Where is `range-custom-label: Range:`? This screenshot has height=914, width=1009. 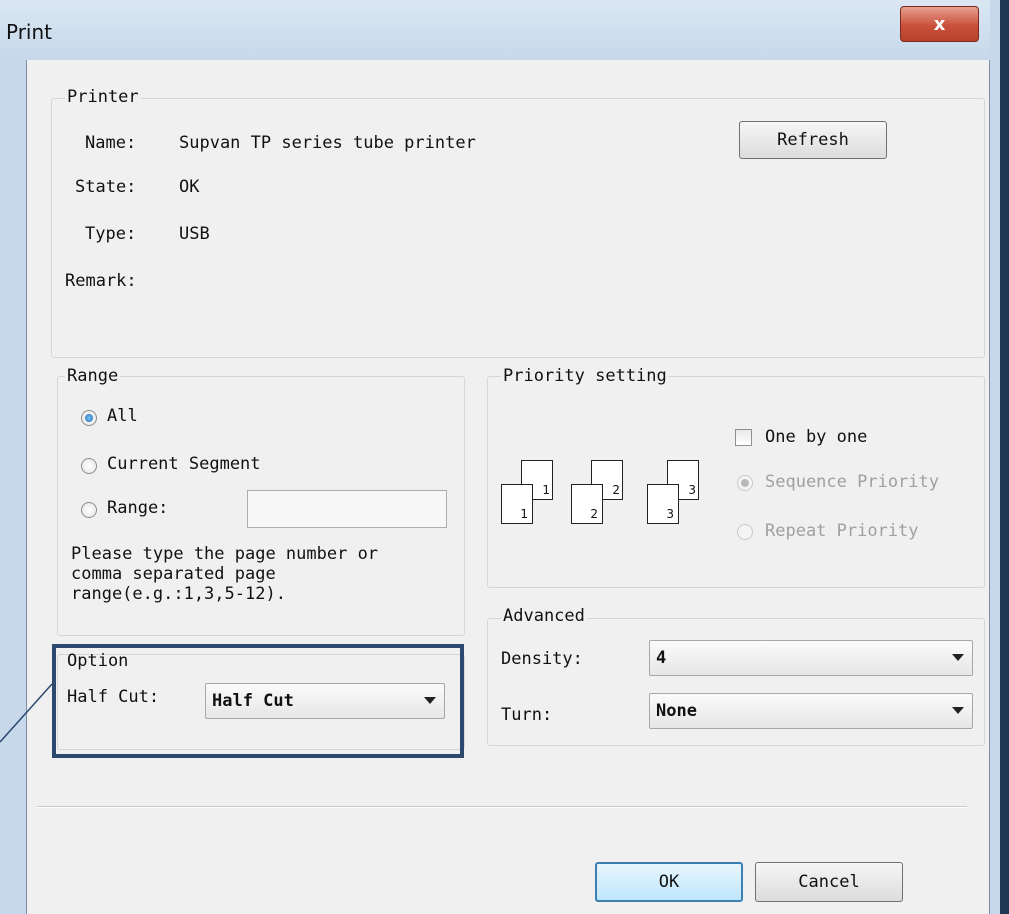
range-custom-label: Range: is located at coordinates (137, 508).